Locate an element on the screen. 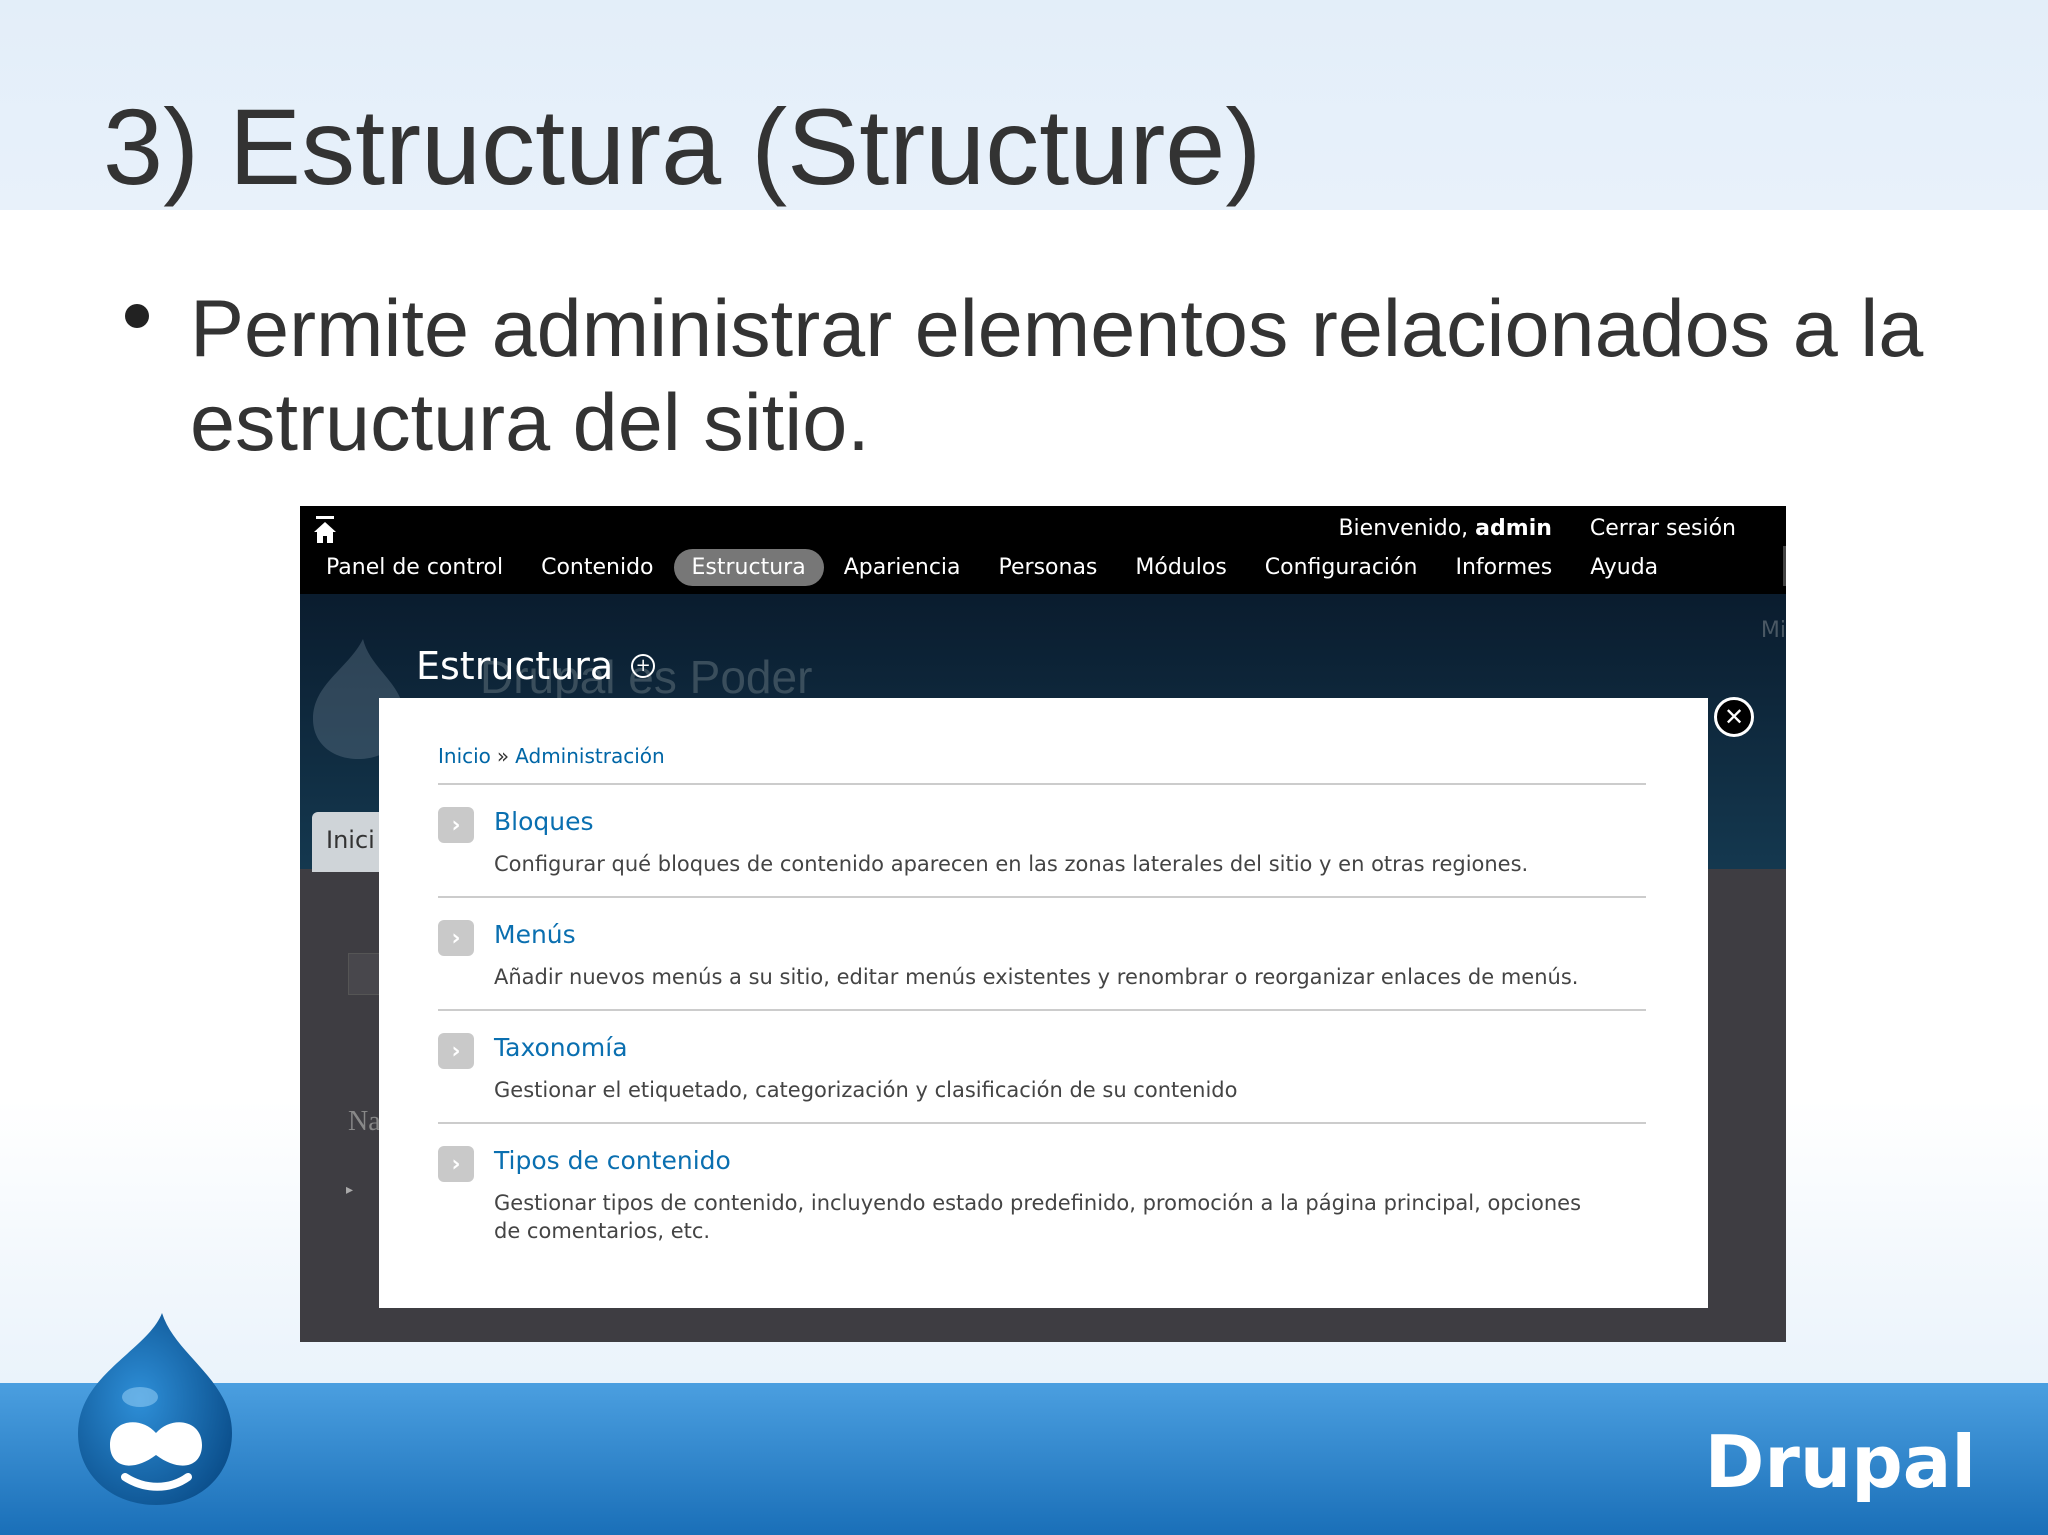 This screenshot has width=2048, height=1535. background-text: Na is located at coordinates (364, 1121).